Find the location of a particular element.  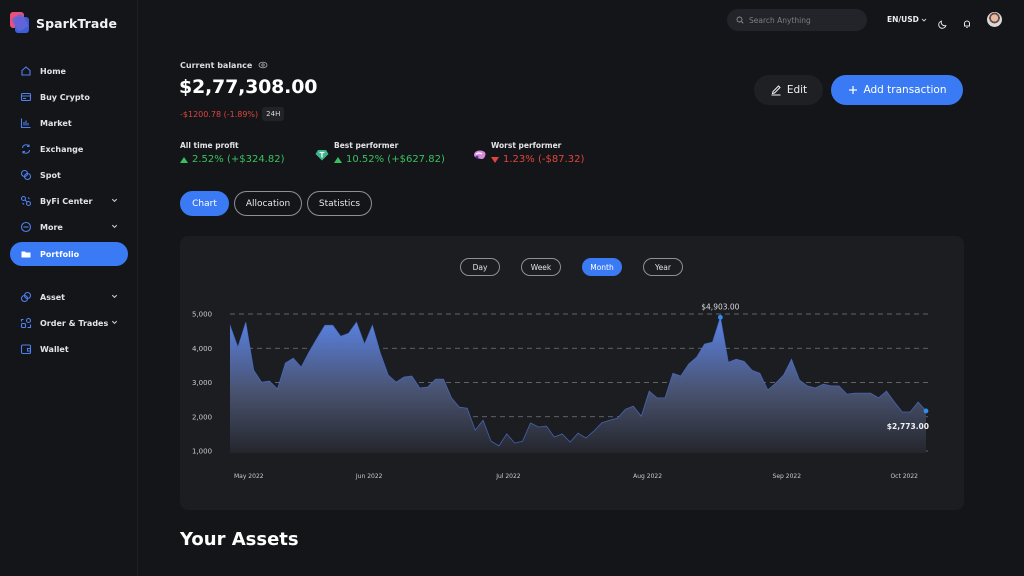

search-bar is located at coordinates (797, 20).